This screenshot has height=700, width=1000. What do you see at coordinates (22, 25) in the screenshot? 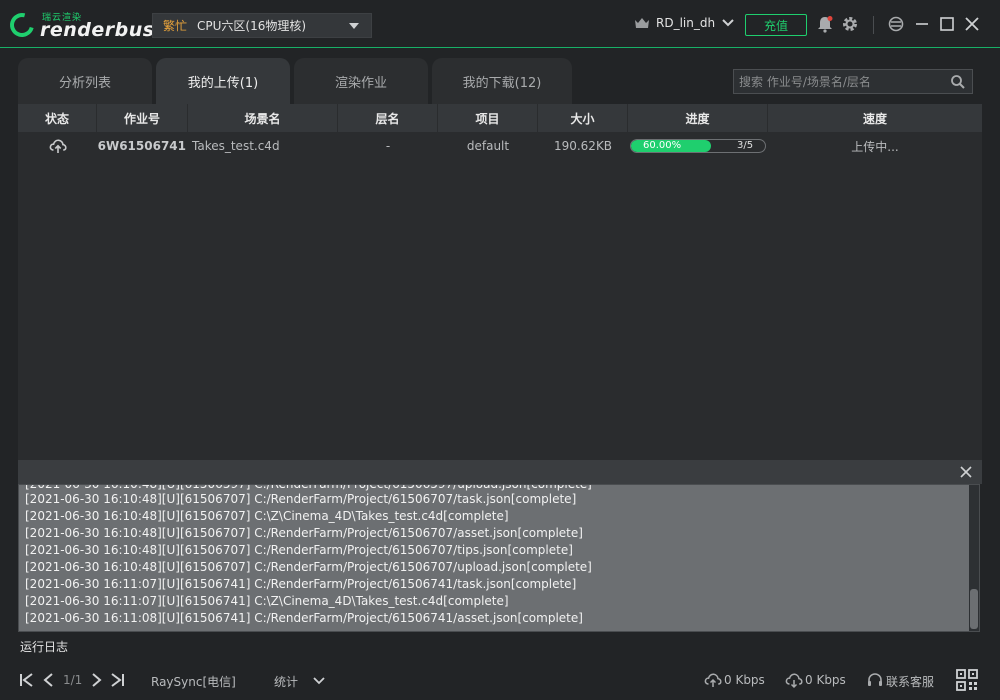
I see `logo-ring-icon` at bounding box center [22, 25].